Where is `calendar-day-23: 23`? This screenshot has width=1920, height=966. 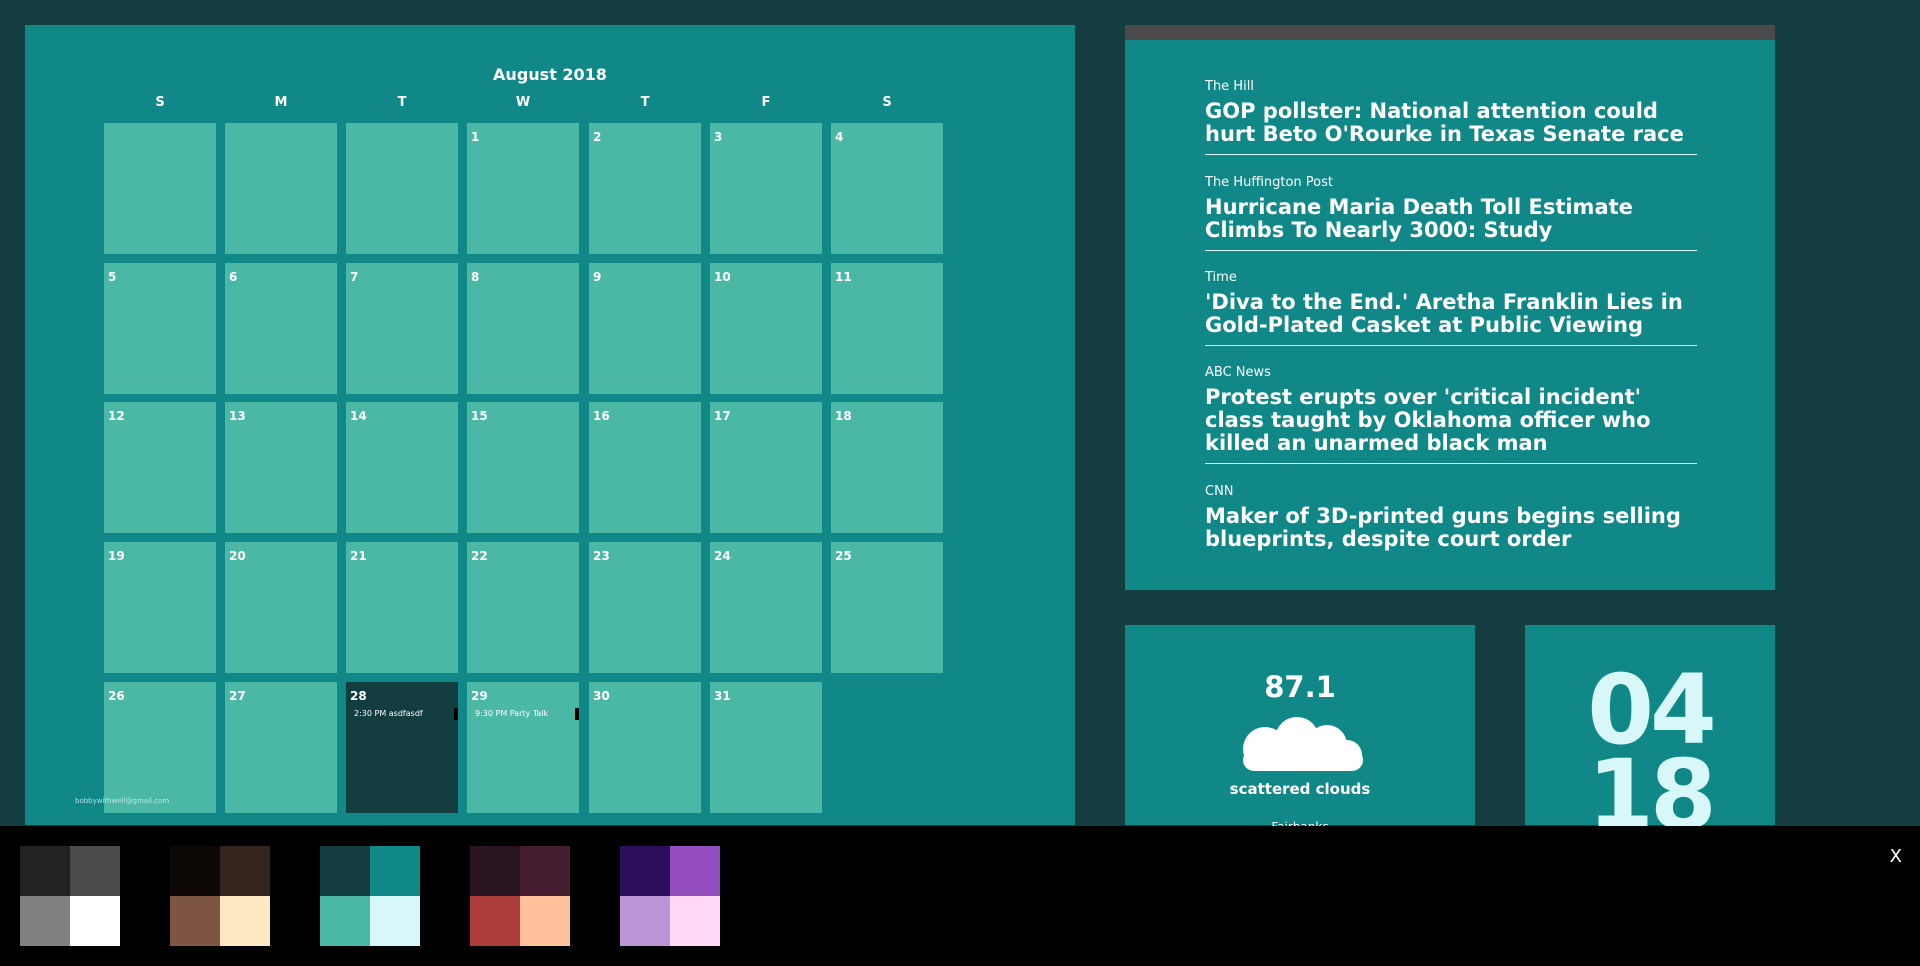 calendar-day-23: 23 is located at coordinates (645, 607).